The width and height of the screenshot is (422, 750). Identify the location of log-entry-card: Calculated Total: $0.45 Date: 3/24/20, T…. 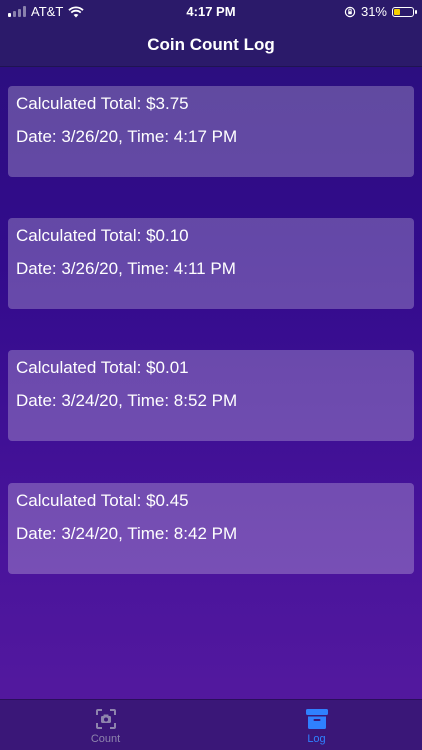
(211, 528).